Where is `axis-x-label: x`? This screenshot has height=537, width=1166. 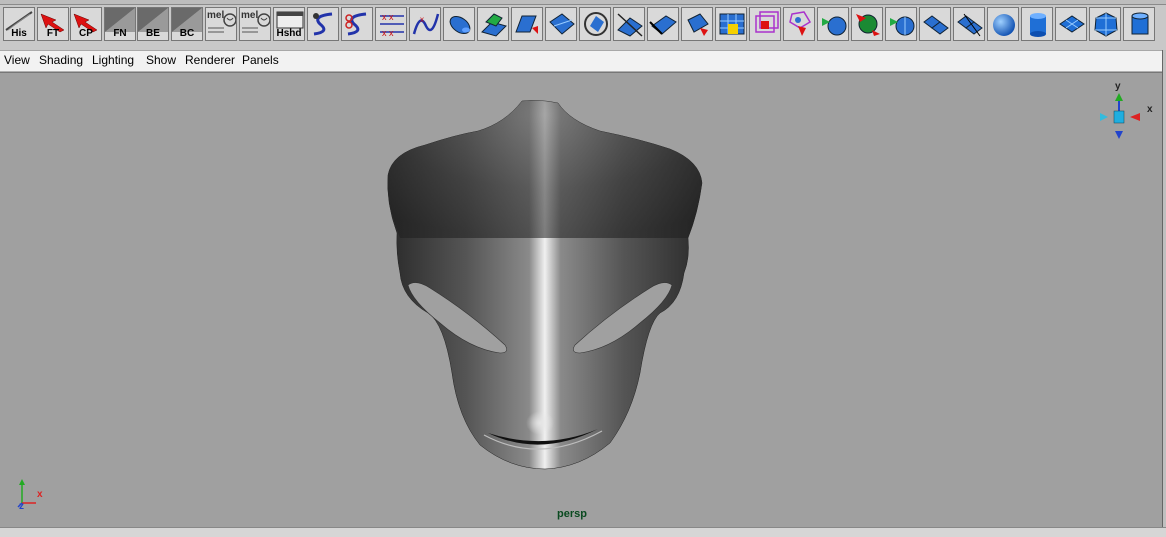
axis-x-label: x is located at coordinates (40, 494).